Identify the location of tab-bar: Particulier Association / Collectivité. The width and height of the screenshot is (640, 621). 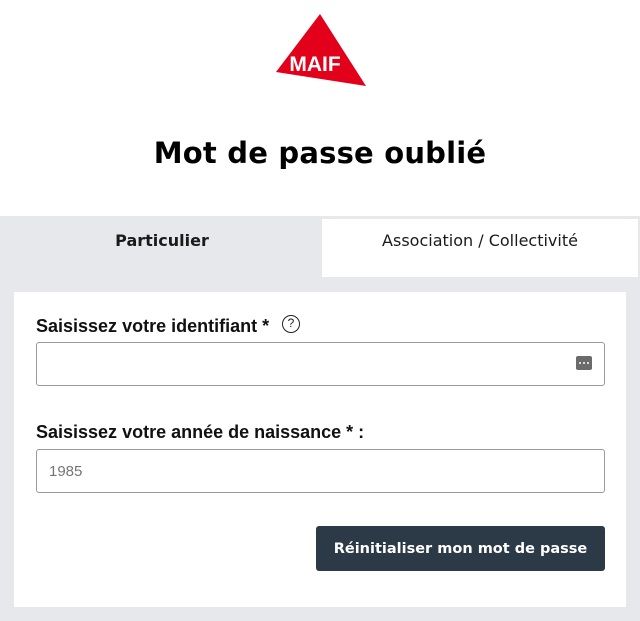
(320, 248).